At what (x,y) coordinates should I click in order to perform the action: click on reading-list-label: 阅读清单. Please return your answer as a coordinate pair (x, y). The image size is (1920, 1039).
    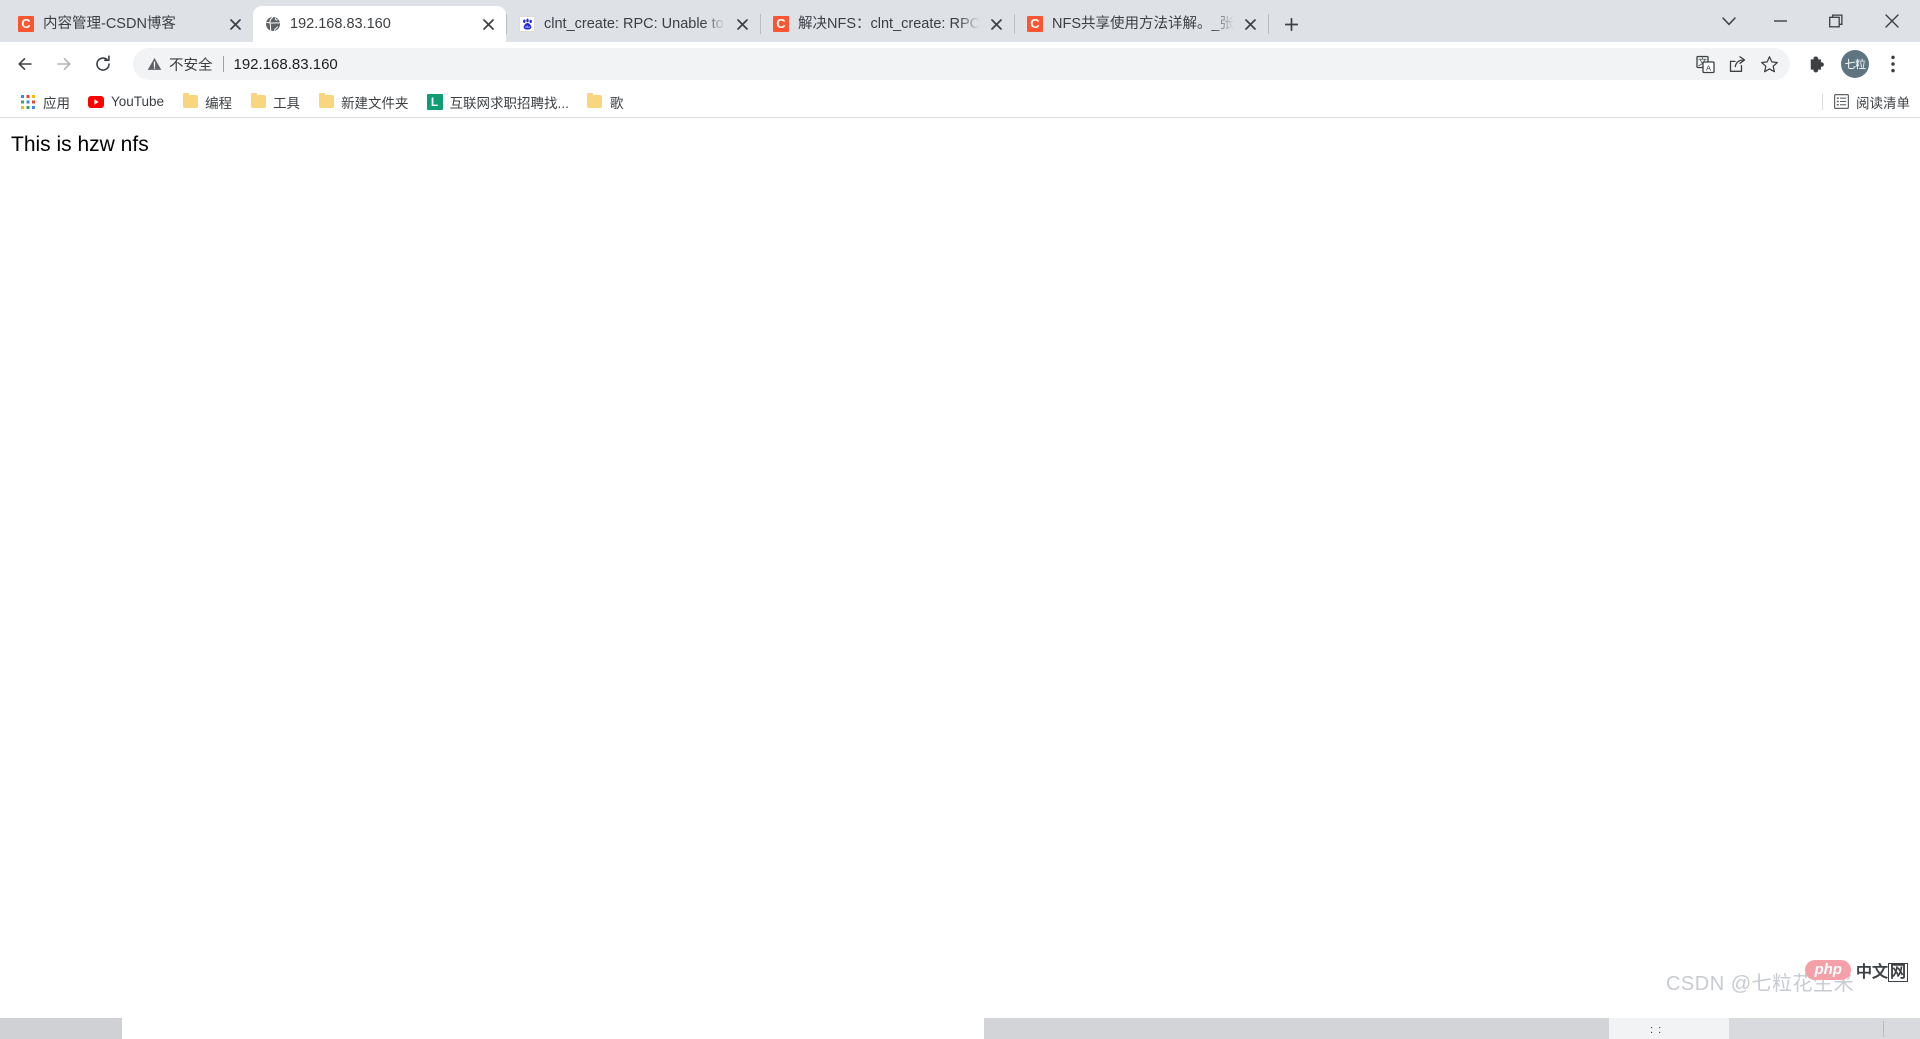
    Looking at the image, I should click on (1883, 102).